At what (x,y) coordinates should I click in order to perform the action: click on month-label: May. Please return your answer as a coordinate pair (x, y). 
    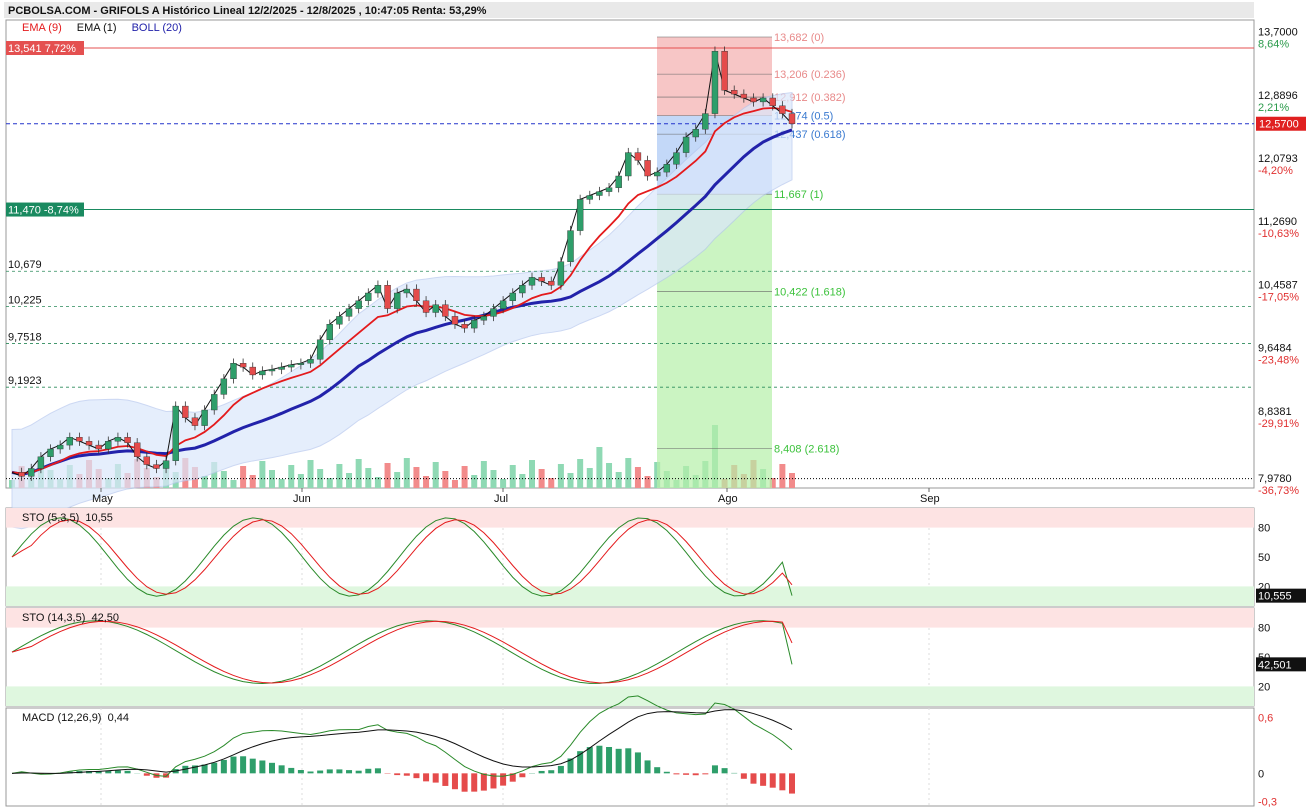
    Looking at the image, I should click on (102, 499).